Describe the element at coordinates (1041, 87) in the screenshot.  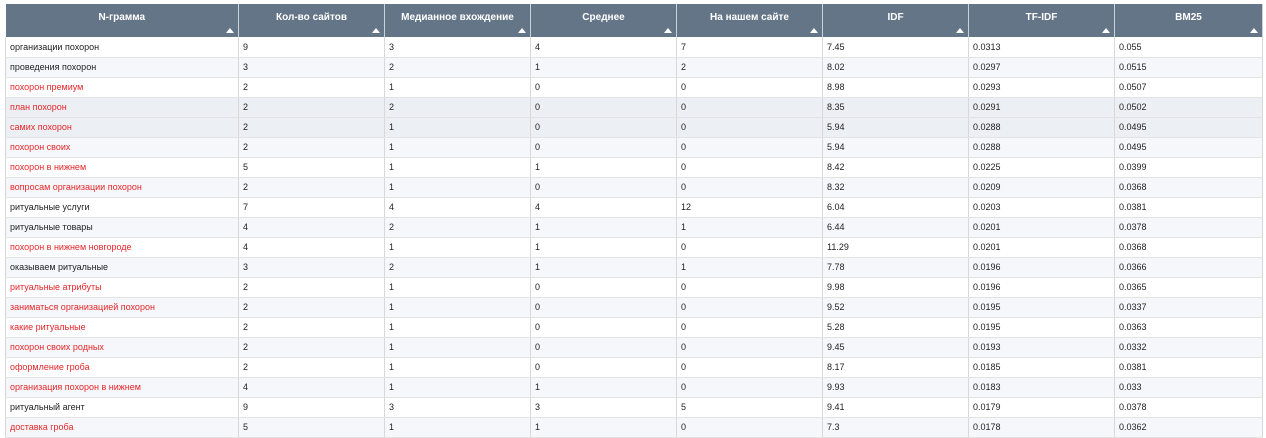
I see `table-cell: 0.0293` at that location.